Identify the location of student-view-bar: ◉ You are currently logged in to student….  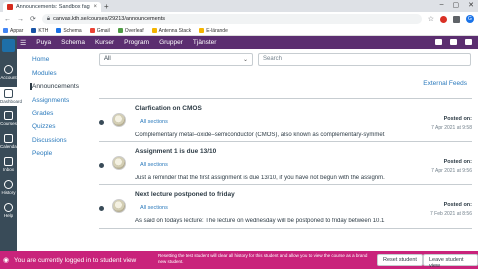
(239, 260).